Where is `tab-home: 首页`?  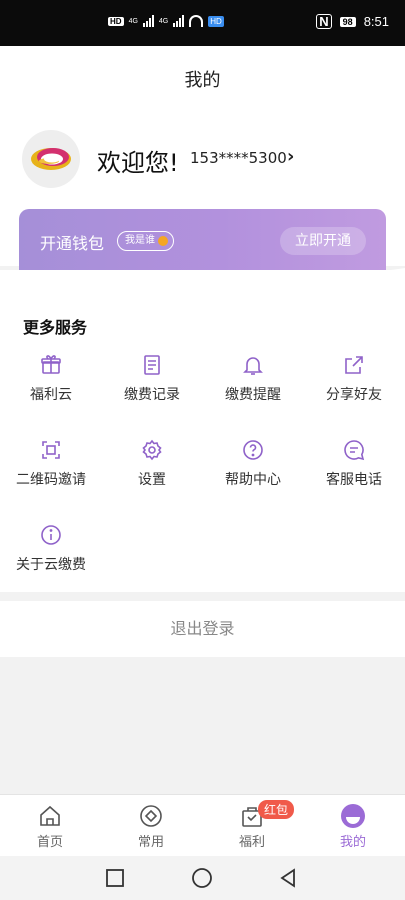
tab-home: 首页 is located at coordinates (50, 826).